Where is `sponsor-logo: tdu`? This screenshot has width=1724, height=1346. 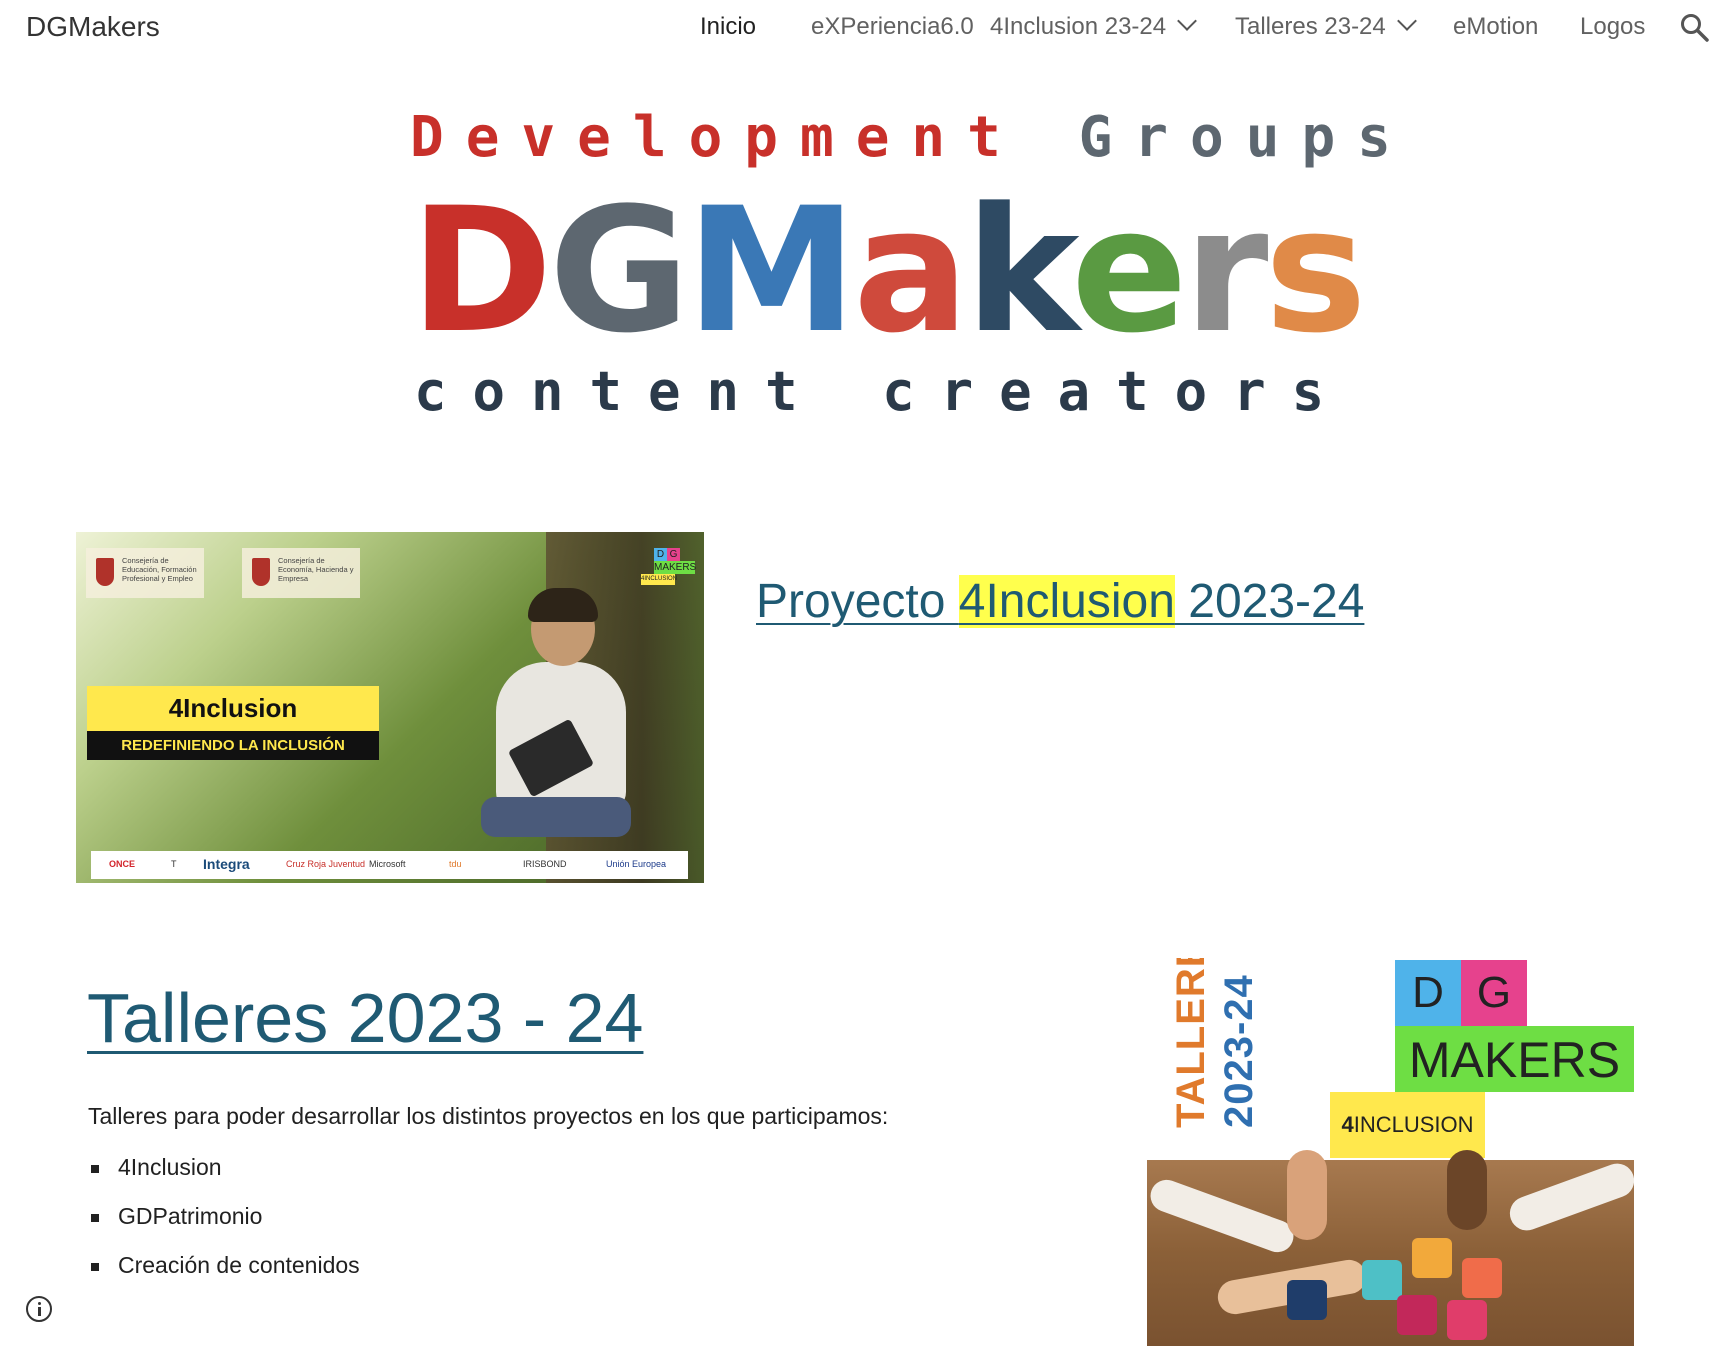
sponsor-logo: tdu is located at coordinates (455, 864).